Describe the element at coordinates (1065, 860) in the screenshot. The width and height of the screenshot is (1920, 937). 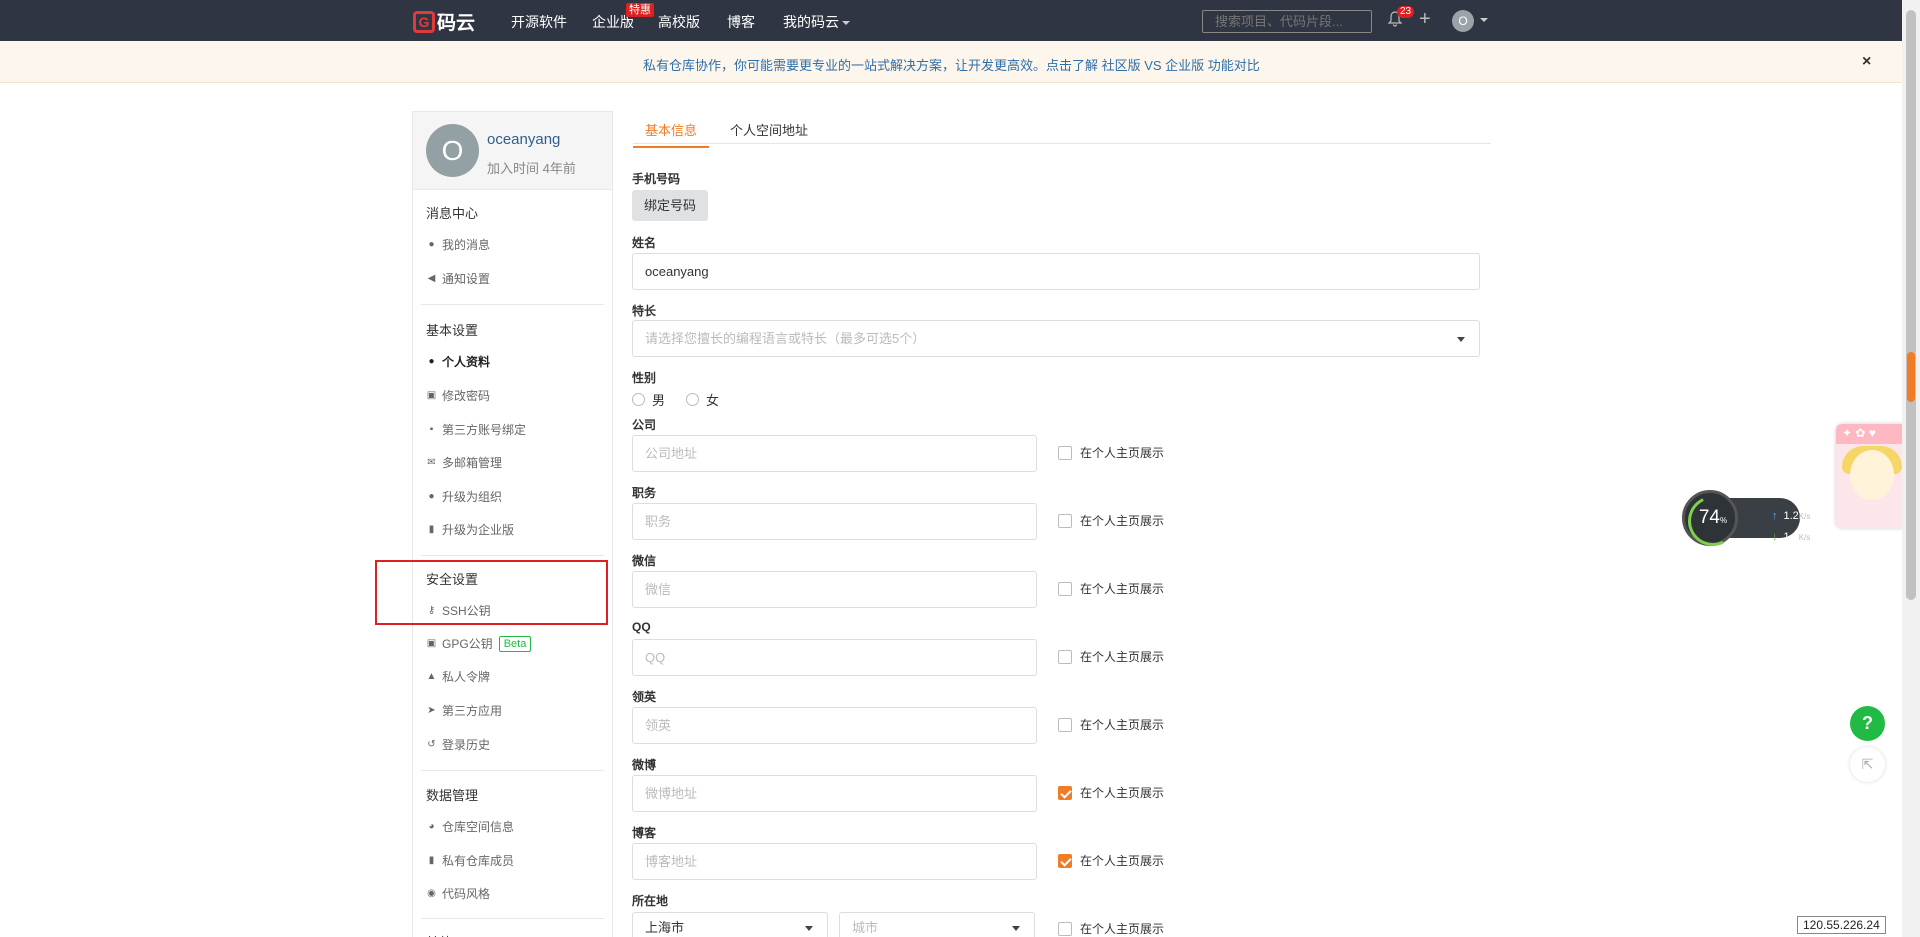
I see `checkbox-box-checked` at that location.